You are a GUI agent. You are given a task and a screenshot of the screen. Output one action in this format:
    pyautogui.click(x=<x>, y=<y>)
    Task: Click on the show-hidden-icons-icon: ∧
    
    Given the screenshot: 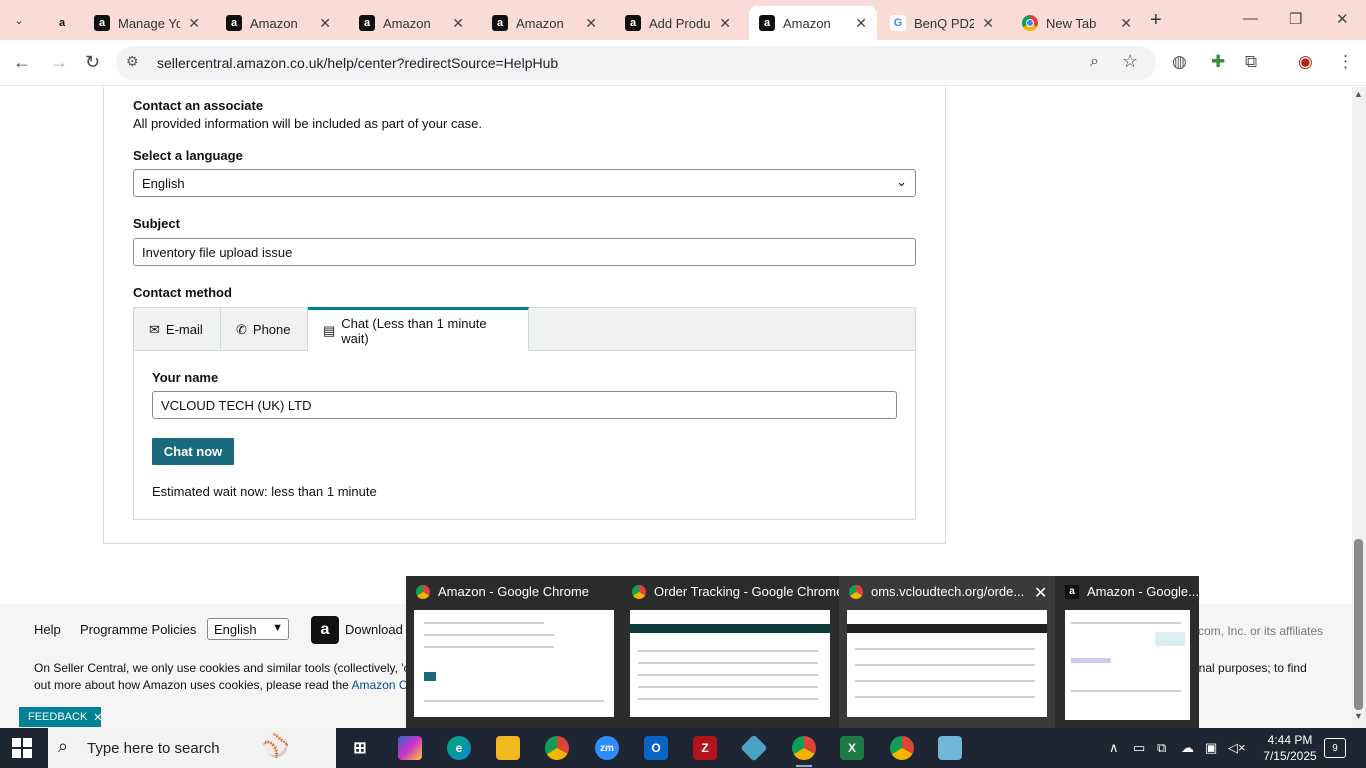 What is the action you would take?
    pyautogui.click(x=1114, y=748)
    